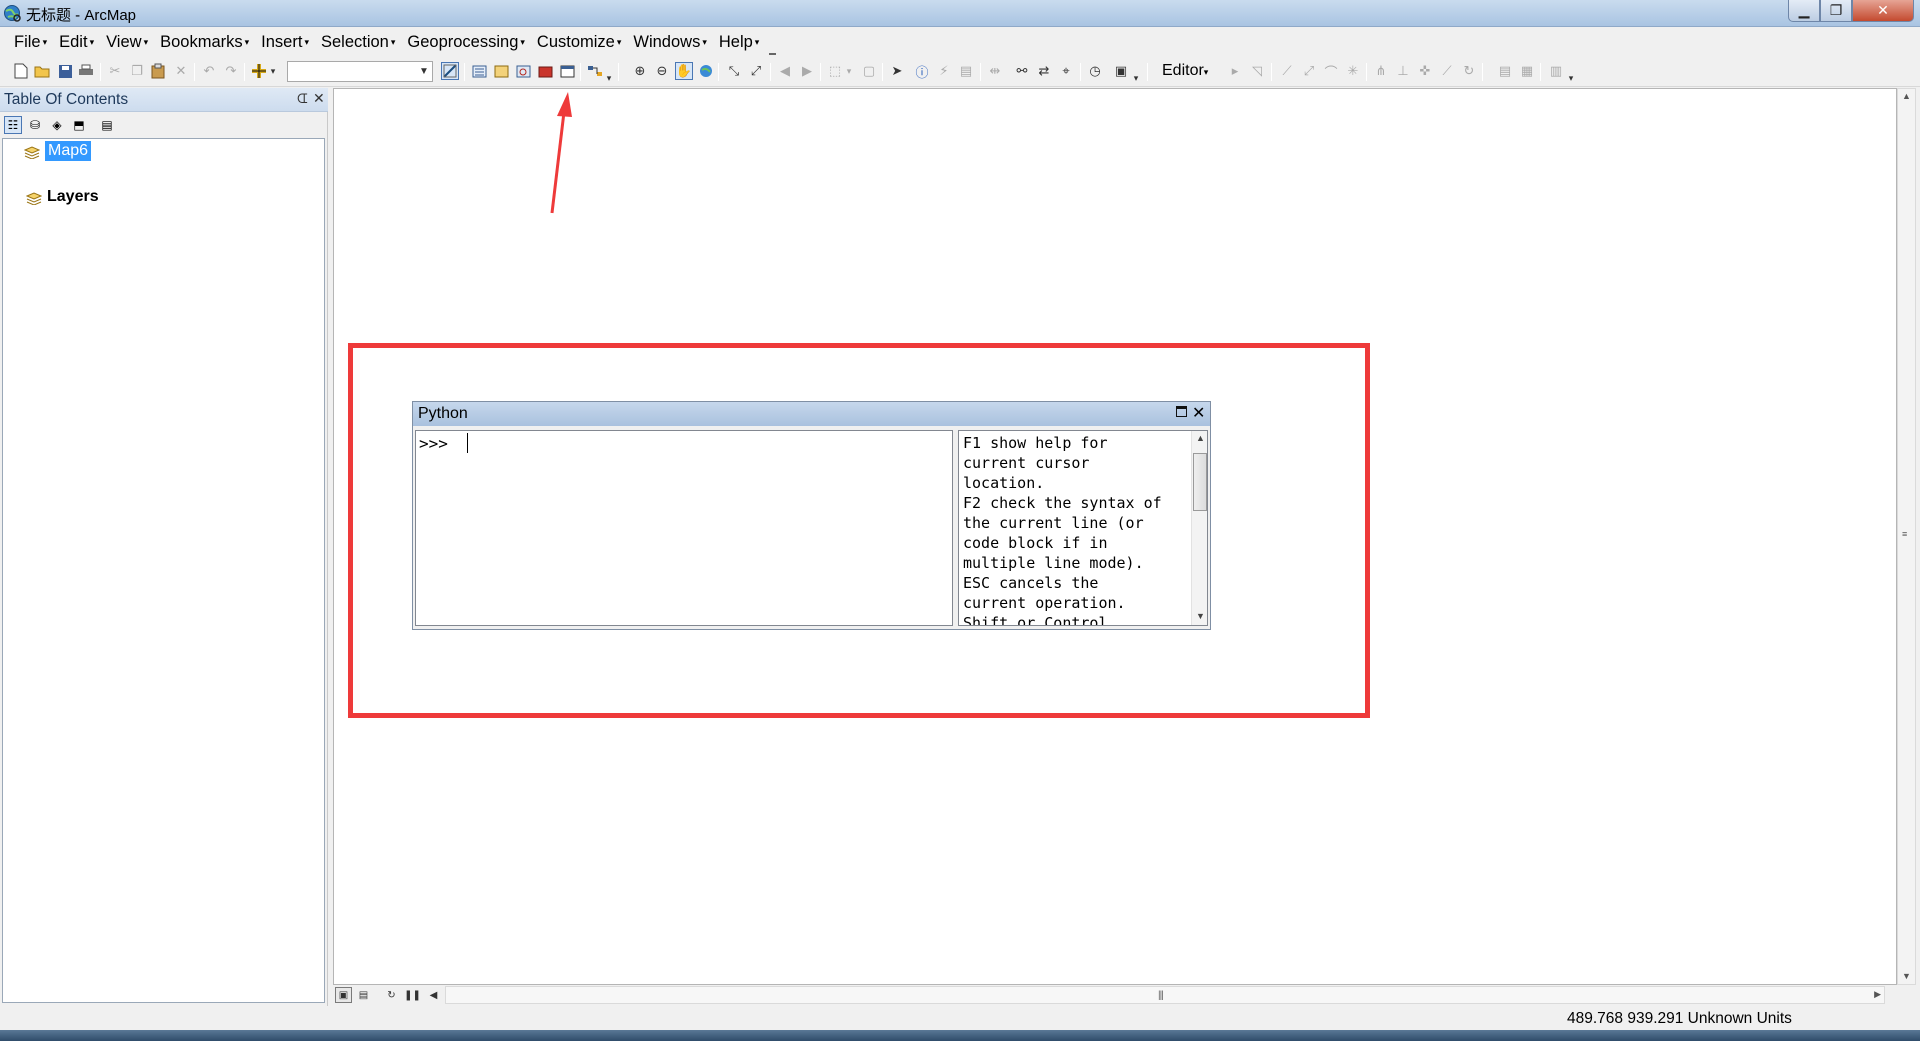 This screenshot has width=1920, height=1041. What do you see at coordinates (68, 151) in the screenshot?
I see `toc-item-map6: Map6` at bounding box center [68, 151].